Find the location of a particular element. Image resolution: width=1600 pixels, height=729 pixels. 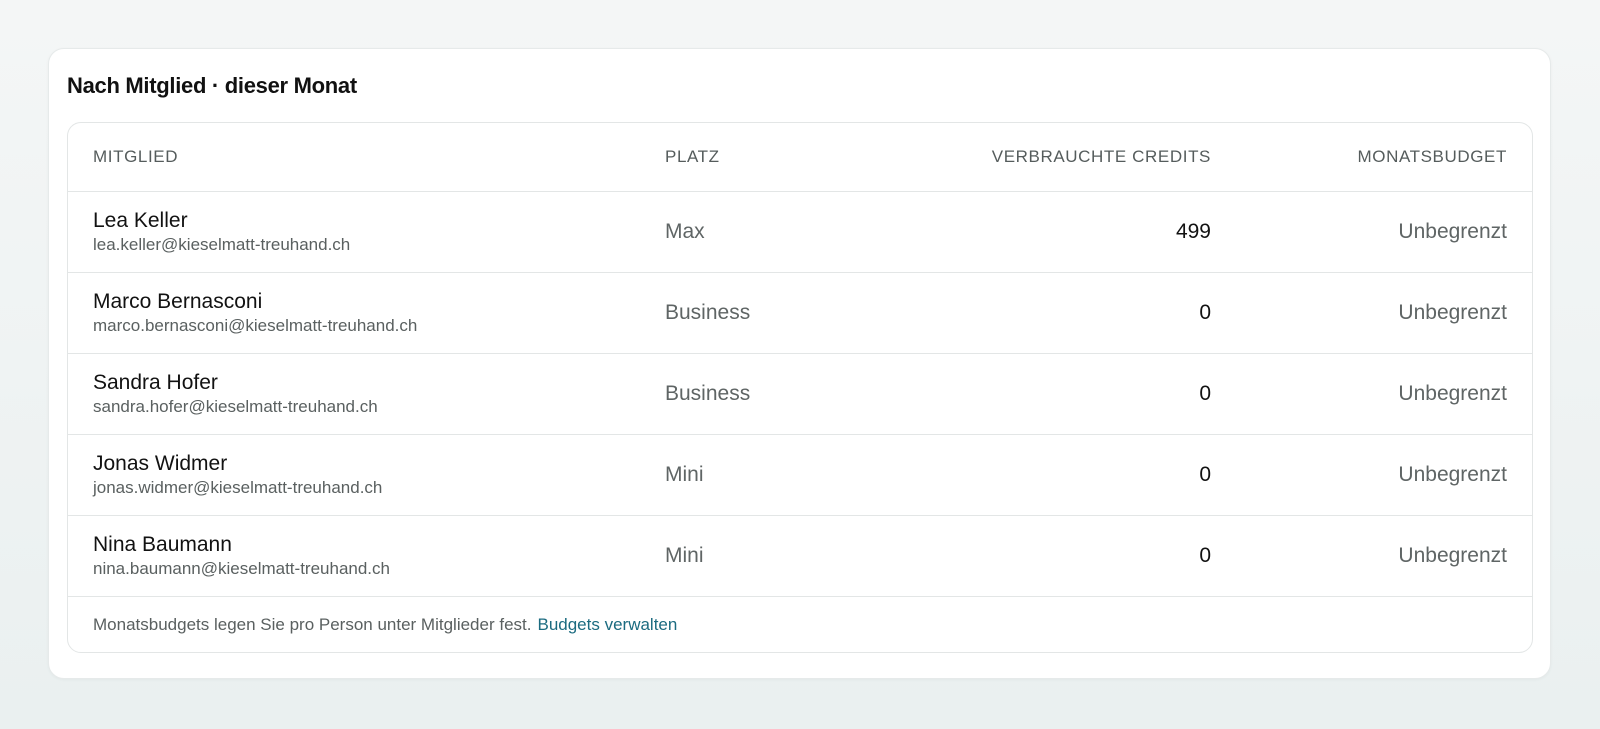

card-title: Nach Mitglied · dieser Monat is located at coordinates (212, 85).